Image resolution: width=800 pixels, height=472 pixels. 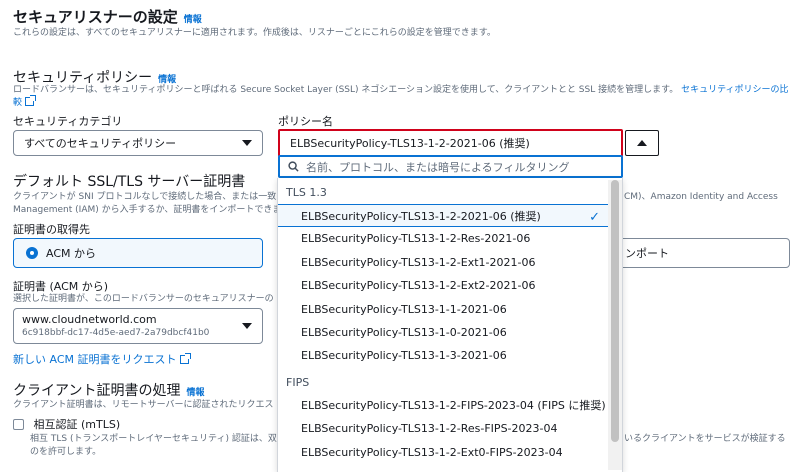 I want to click on policy-compare-link: セキュリティポリシーの比, so click(x=734, y=90).